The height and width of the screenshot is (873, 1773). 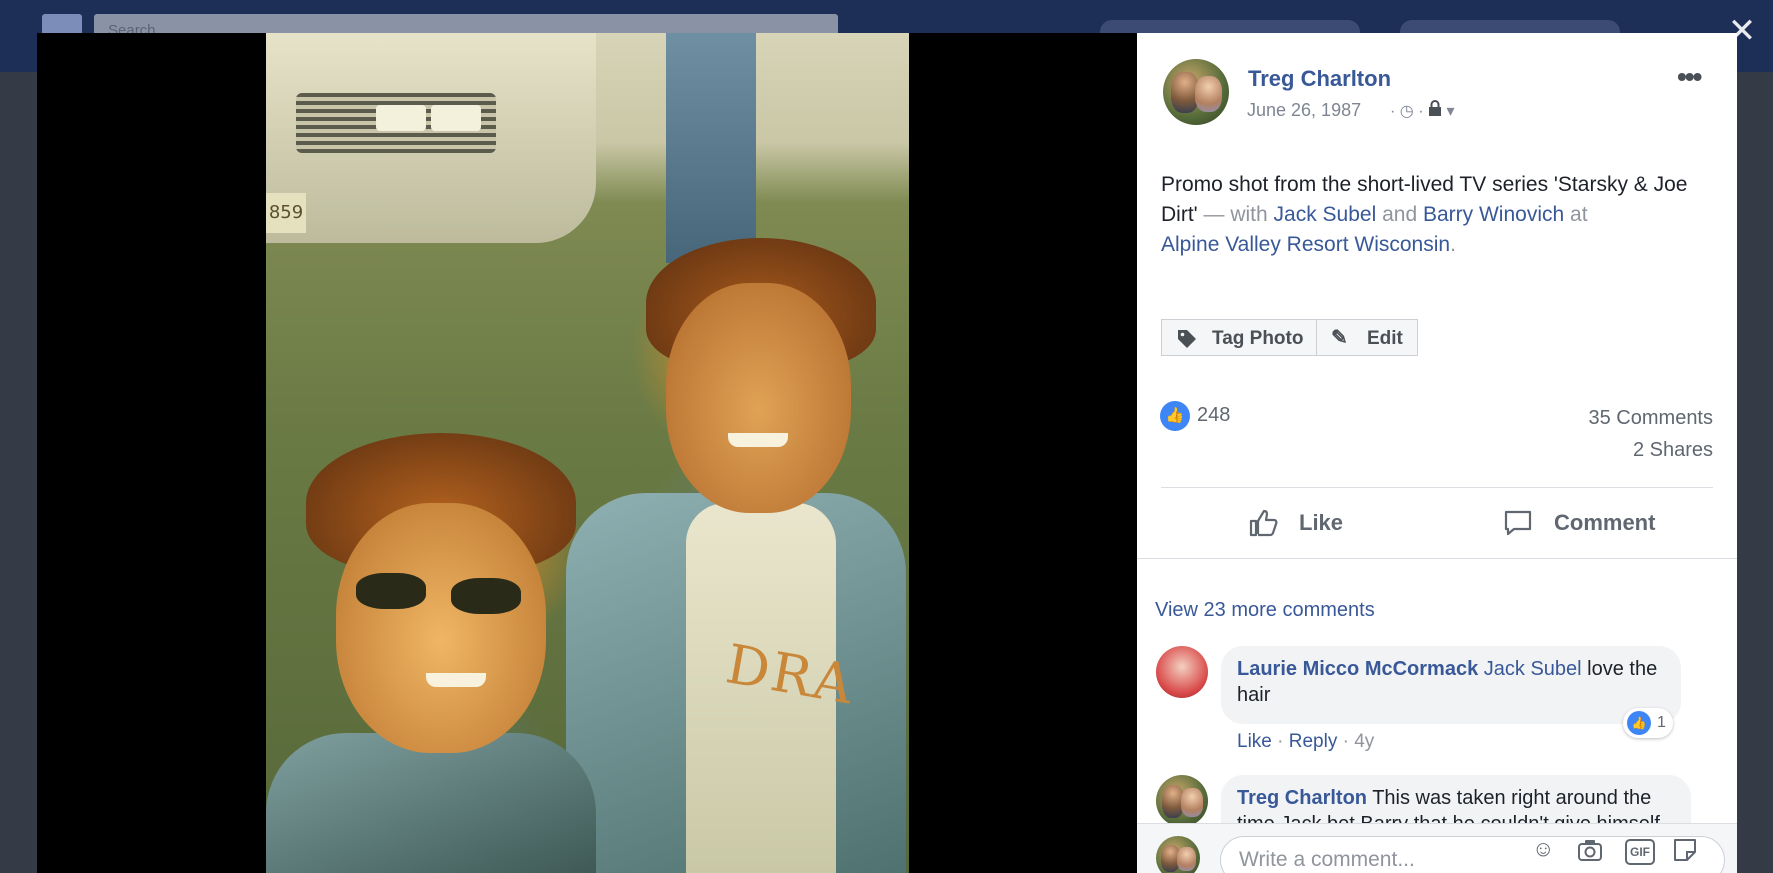 What do you see at coordinates (1325, 214) in the screenshot?
I see `tagged-person-1: Jack Subel` at bounding box center [1325, 214].